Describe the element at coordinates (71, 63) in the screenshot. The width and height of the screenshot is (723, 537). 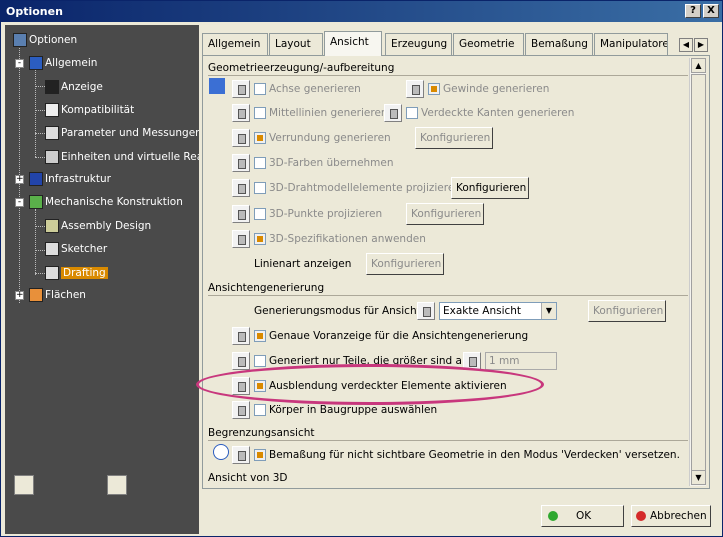
I see `tree-item-label: Allgemein` at that location.